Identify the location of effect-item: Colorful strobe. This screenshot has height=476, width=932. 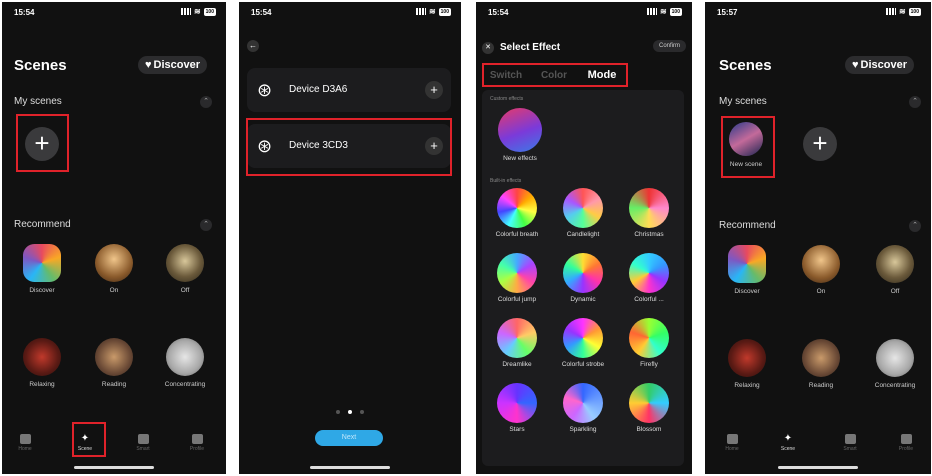
(583, 343).